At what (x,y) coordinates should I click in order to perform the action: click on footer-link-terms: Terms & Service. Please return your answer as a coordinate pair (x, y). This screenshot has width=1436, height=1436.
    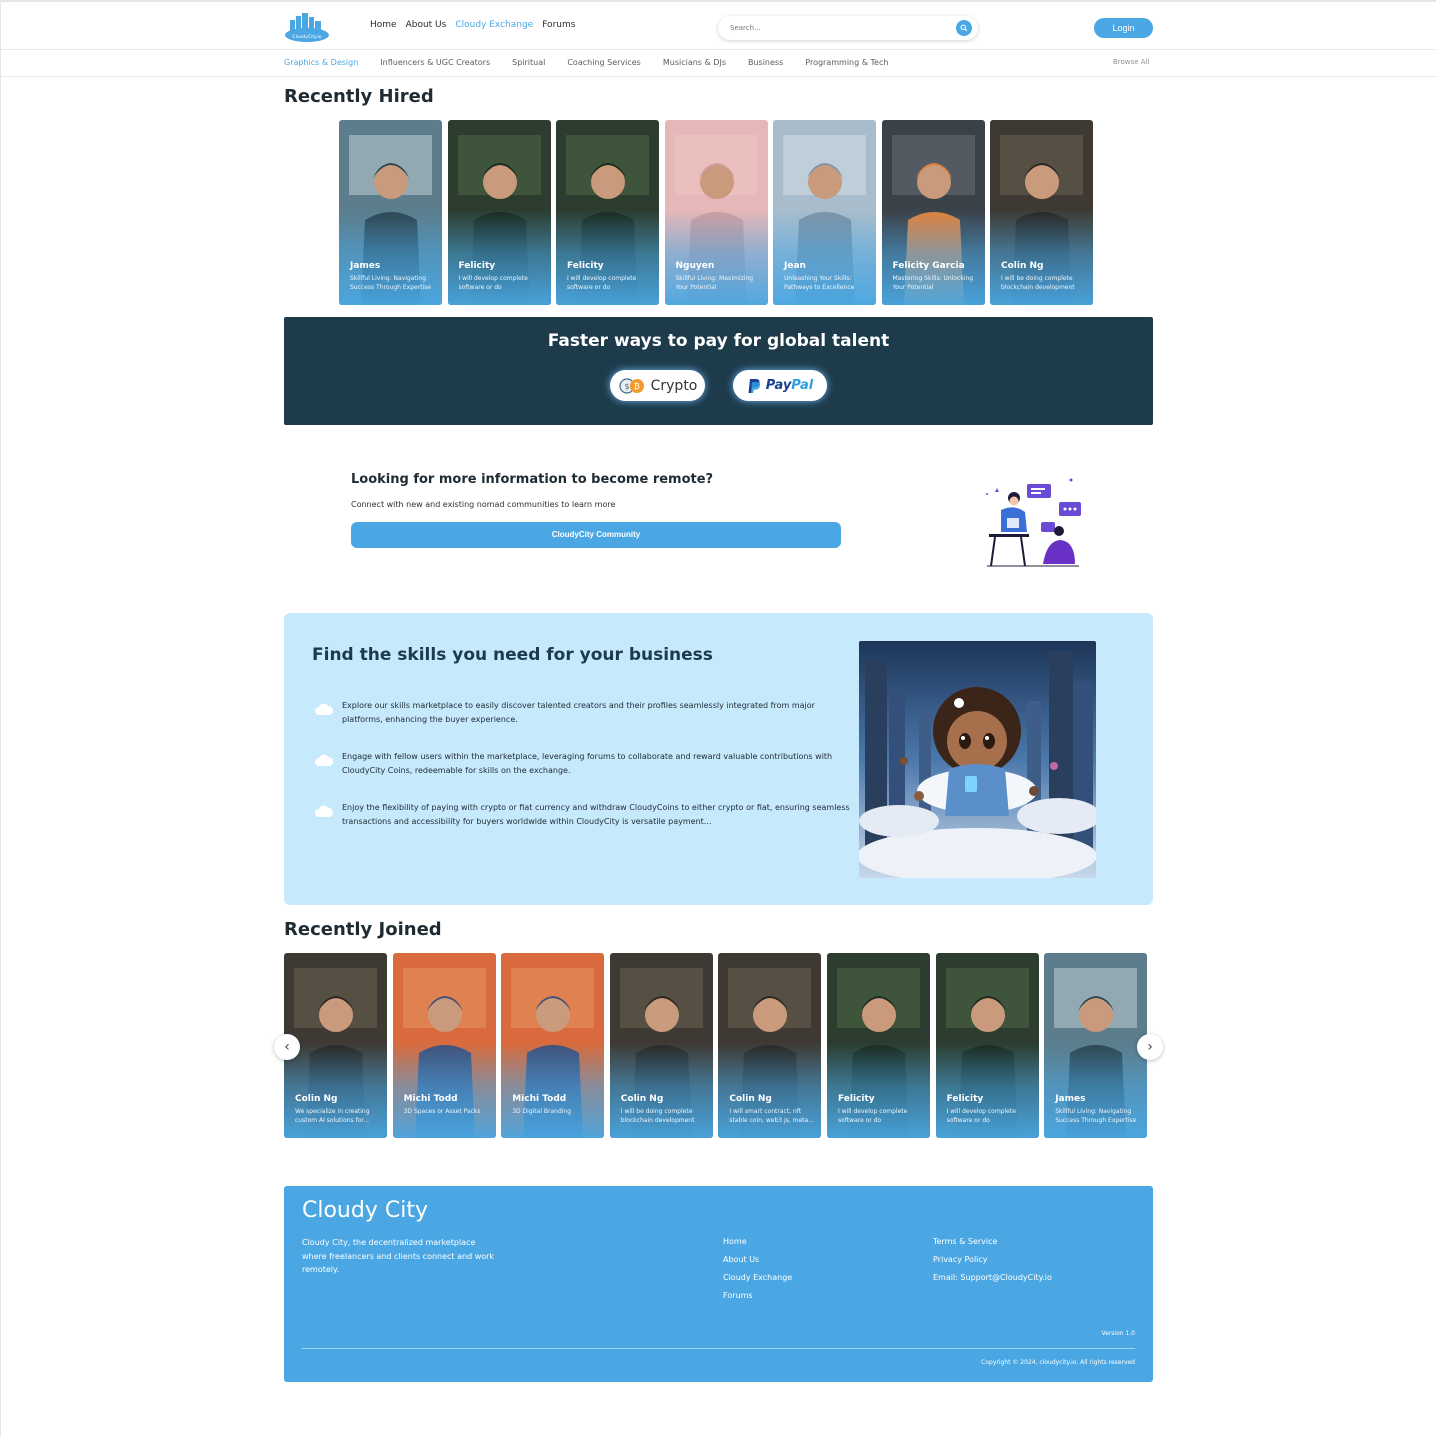
    Looking at the image, I should click on (992, 1241).